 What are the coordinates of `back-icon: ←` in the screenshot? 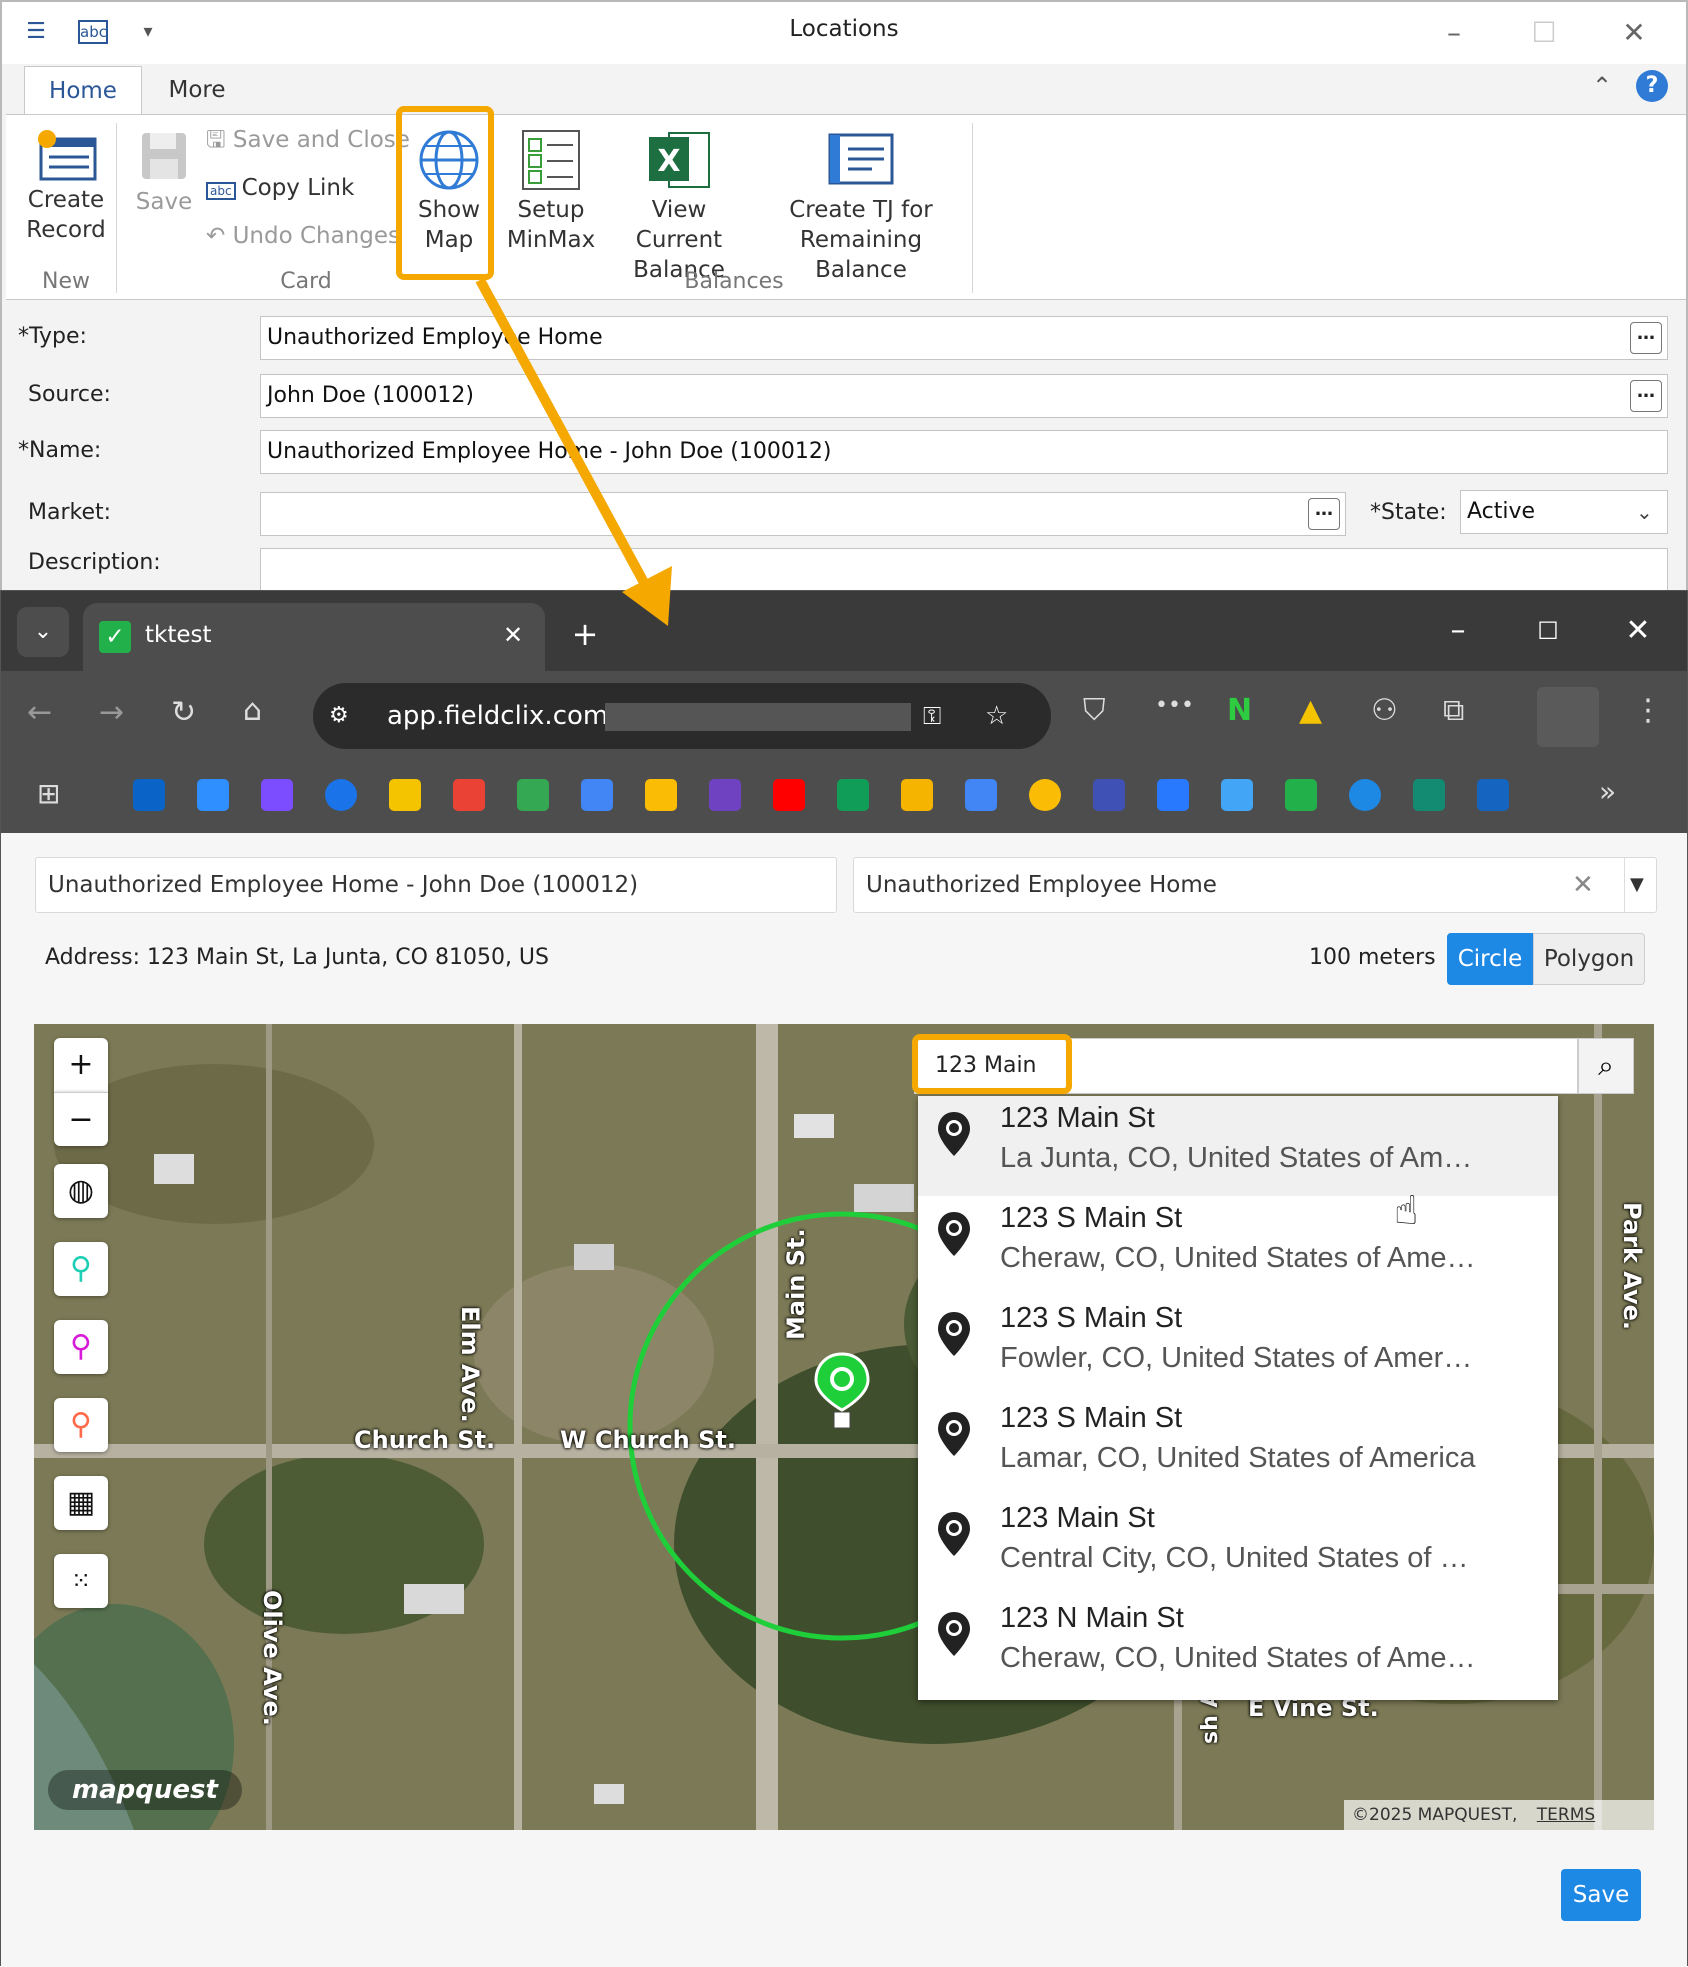 It's located at (39, 712).